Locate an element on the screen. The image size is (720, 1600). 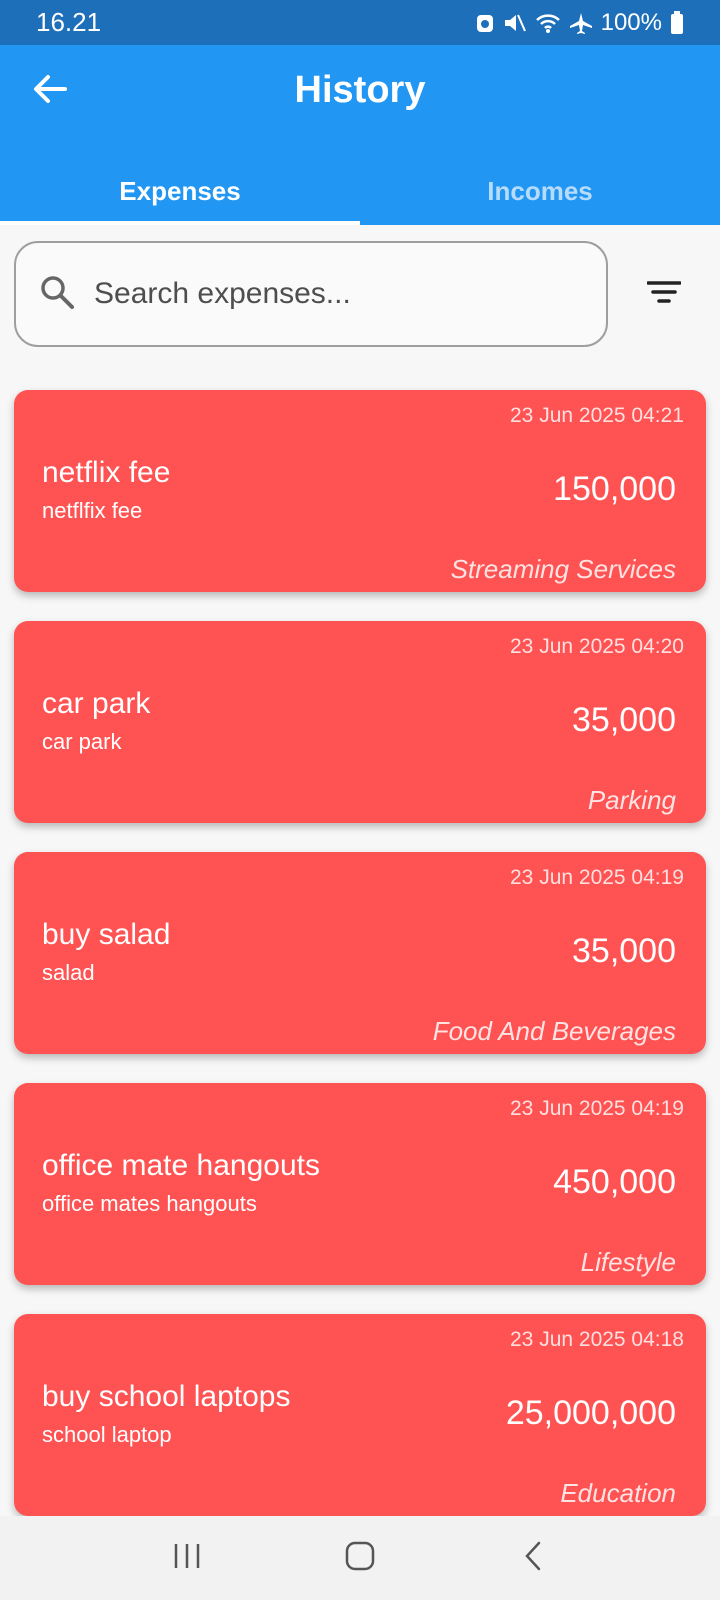
airplane-icon is located at coordinates (581, 23).